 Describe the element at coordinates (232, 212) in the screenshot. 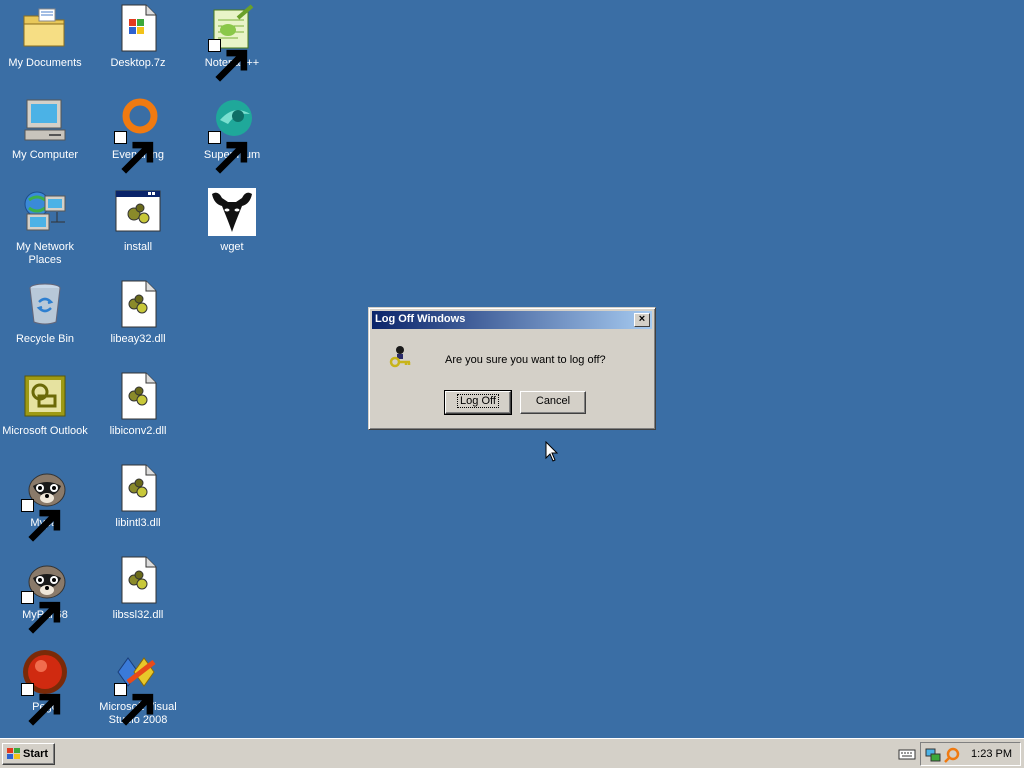

I see `wget-gnu-icon` at that location.